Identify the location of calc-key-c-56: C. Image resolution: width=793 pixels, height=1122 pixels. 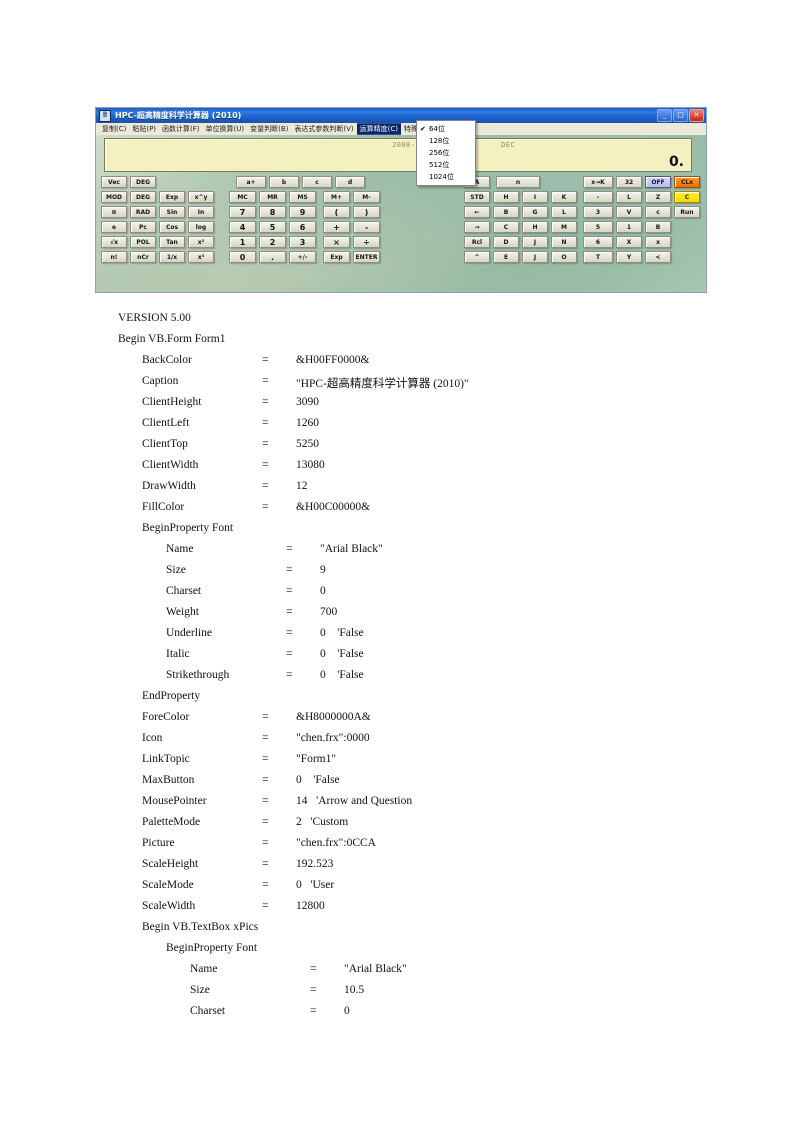
(506, 227).